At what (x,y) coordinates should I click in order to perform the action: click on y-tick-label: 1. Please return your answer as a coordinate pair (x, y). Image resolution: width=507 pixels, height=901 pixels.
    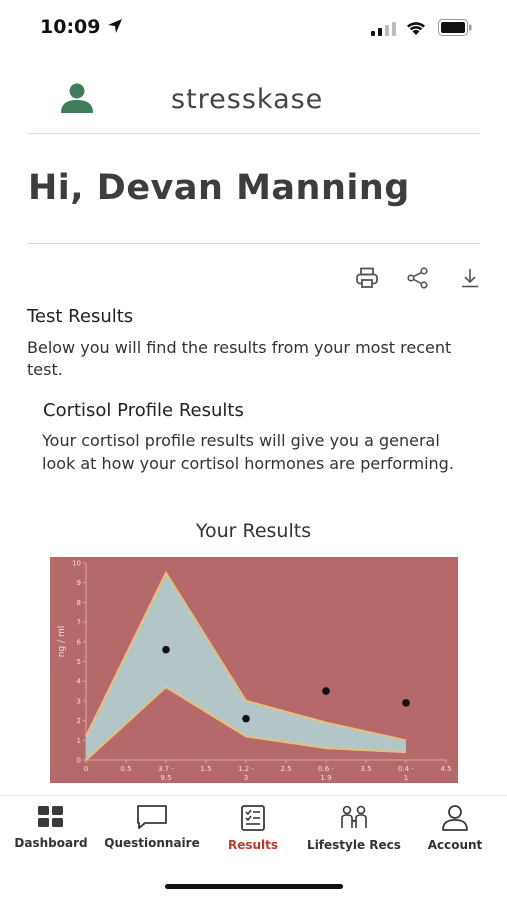
    Looking at the image, I should click on (79, 741).